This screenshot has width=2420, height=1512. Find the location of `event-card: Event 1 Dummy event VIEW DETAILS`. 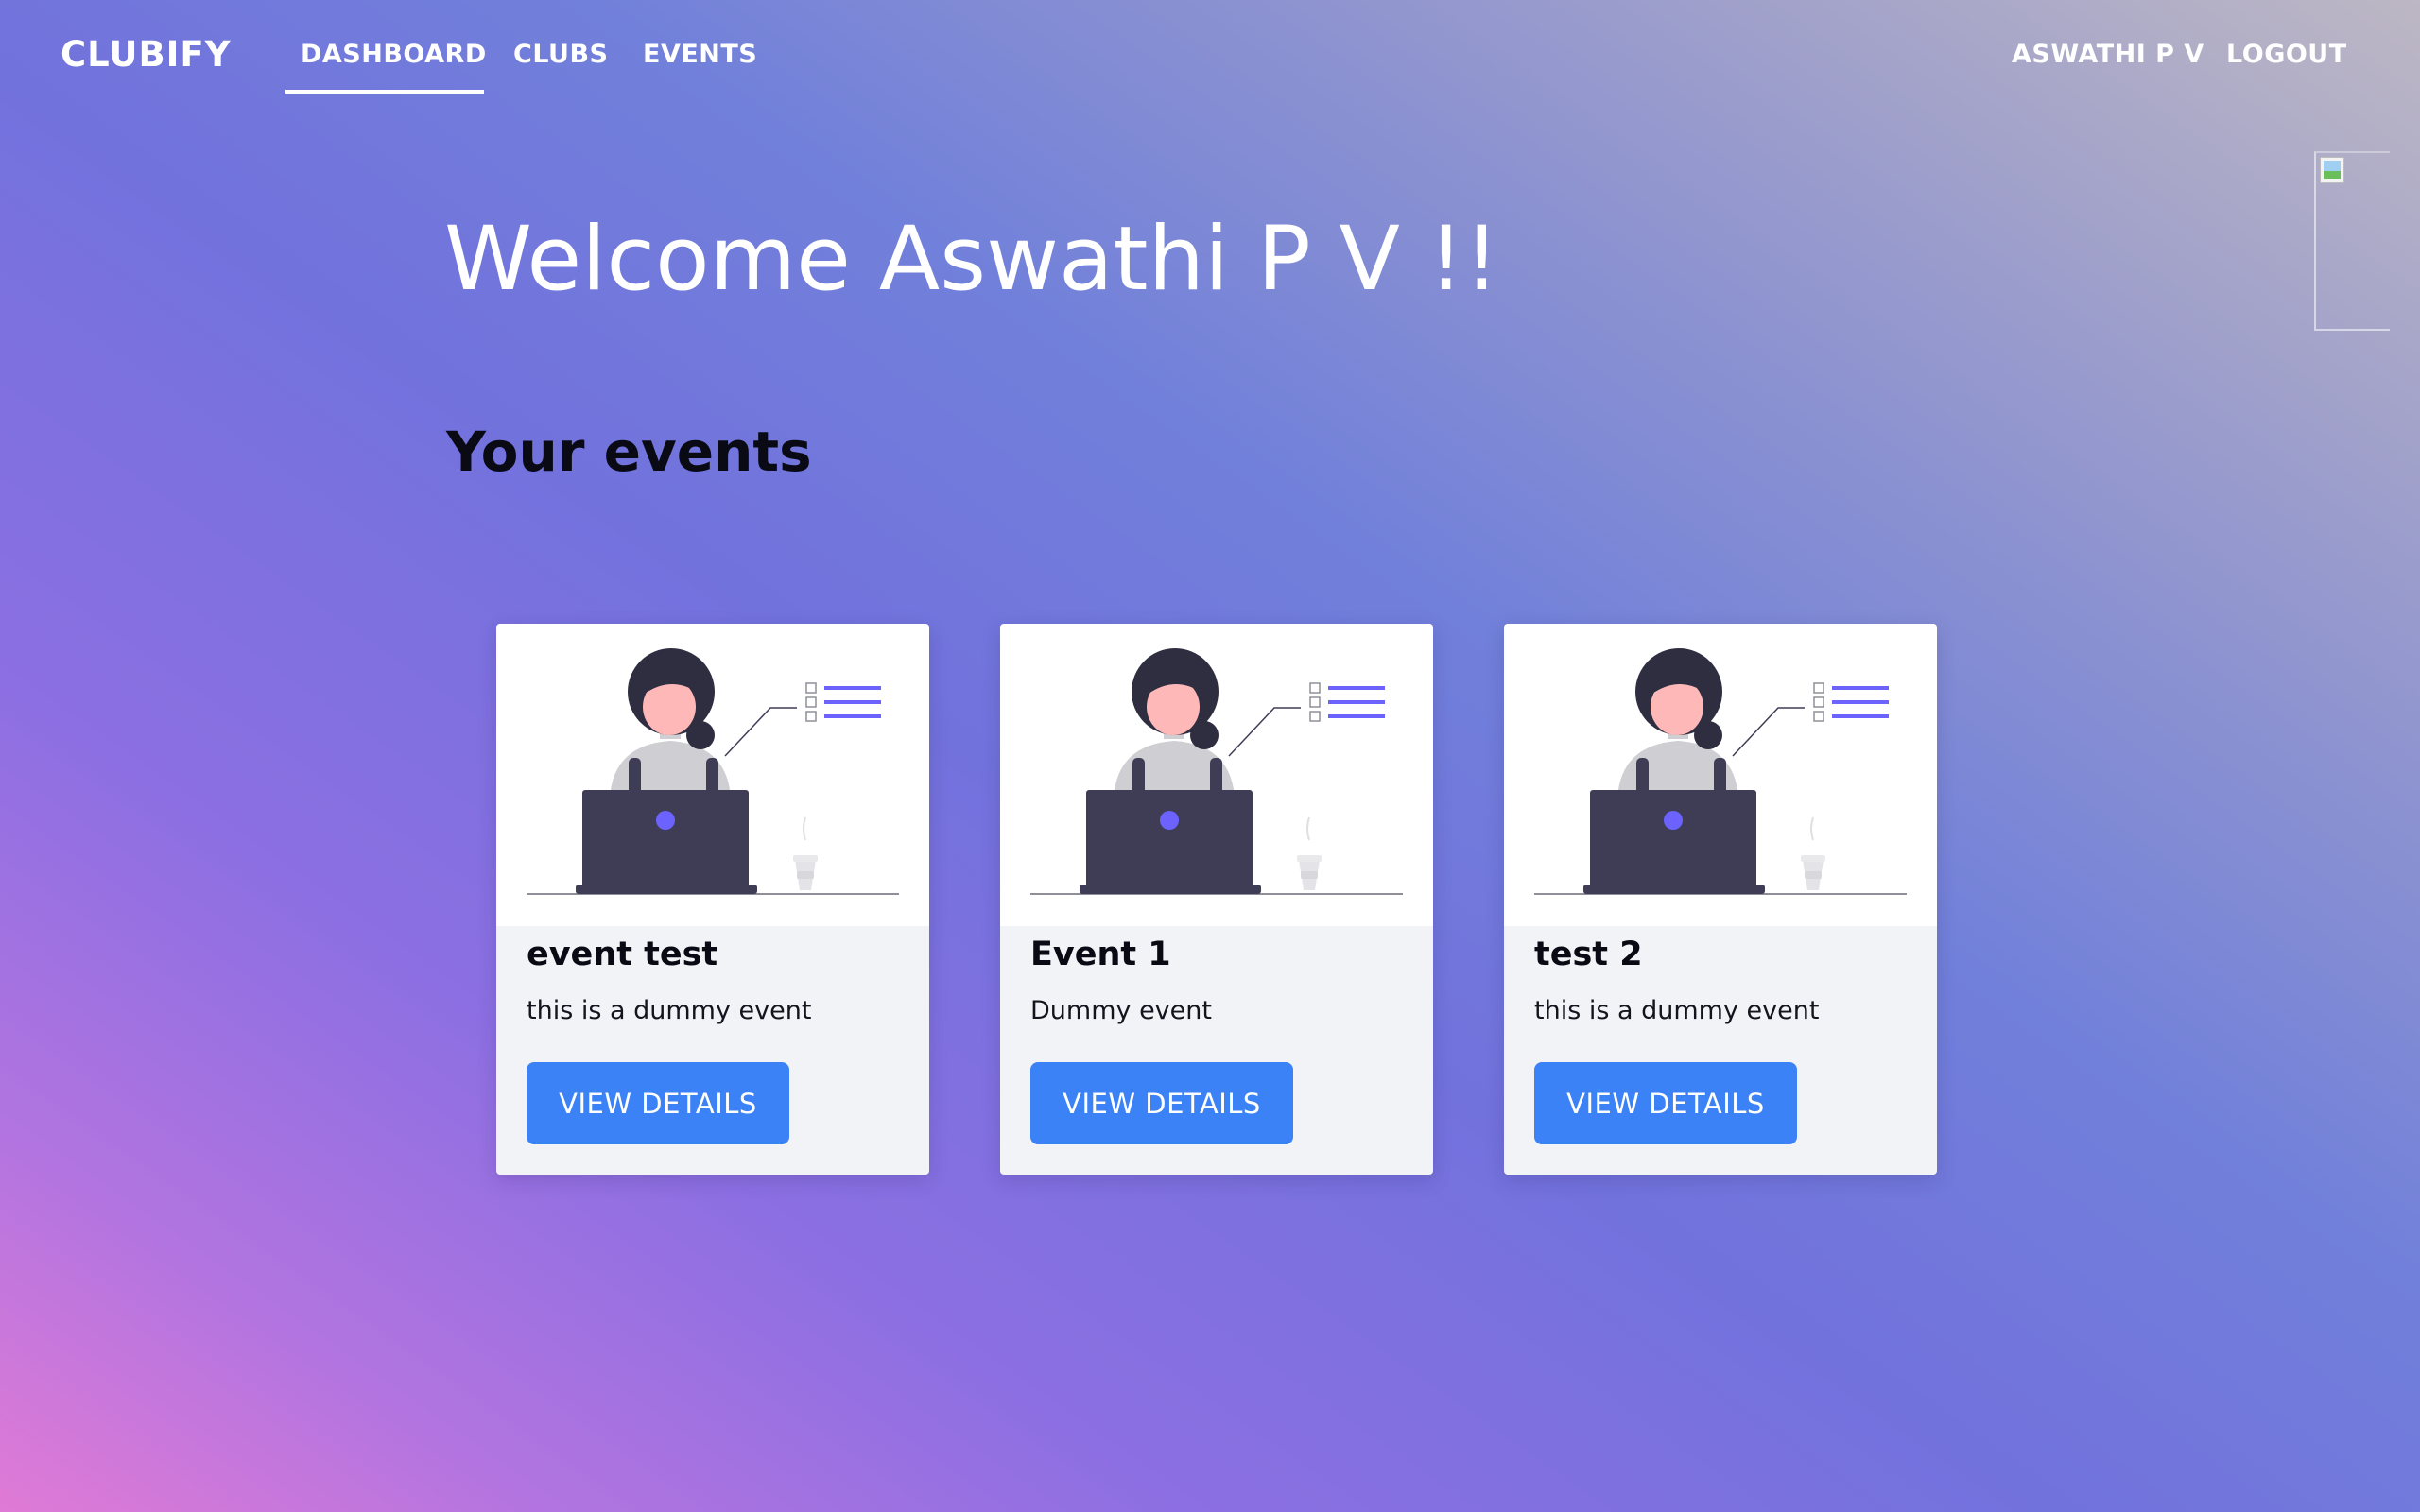

event-card: Event 1 Dummy event VIEW DETAILS is located at coordinates (1217, 899).